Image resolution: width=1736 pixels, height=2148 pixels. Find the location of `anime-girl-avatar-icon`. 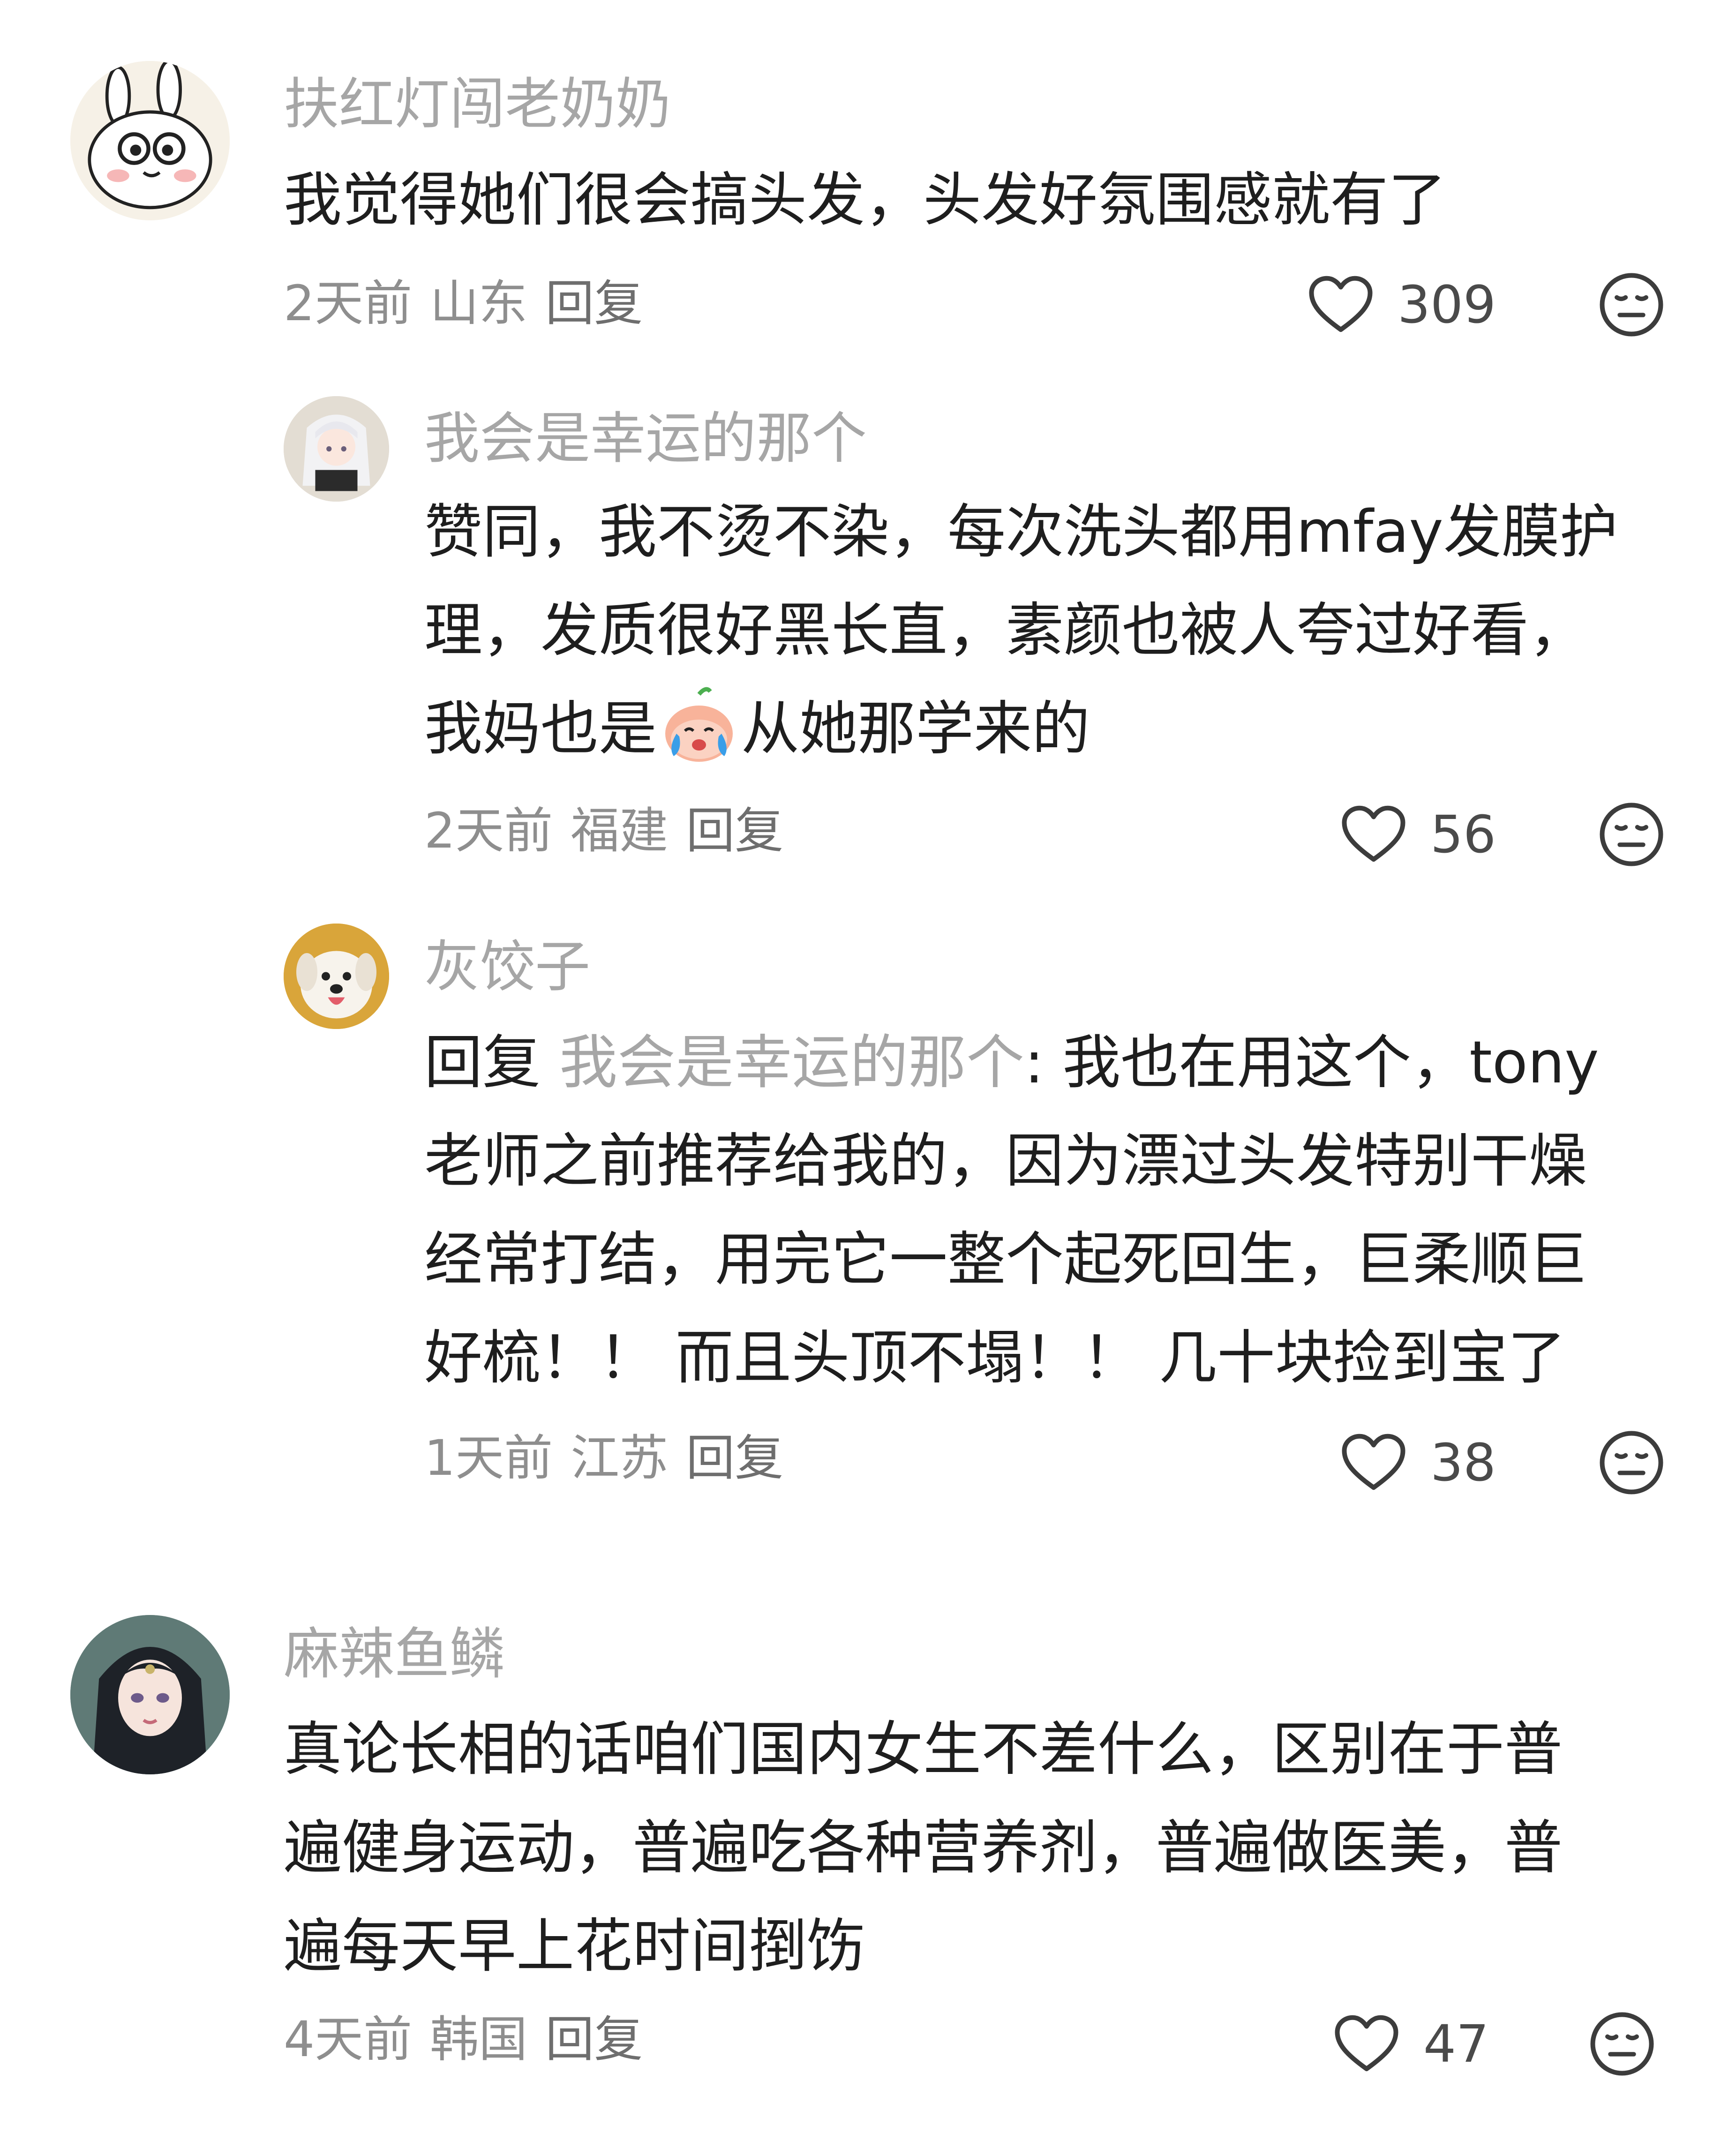

anime-girl-avatar-icon is located at coordinates (336, 449).